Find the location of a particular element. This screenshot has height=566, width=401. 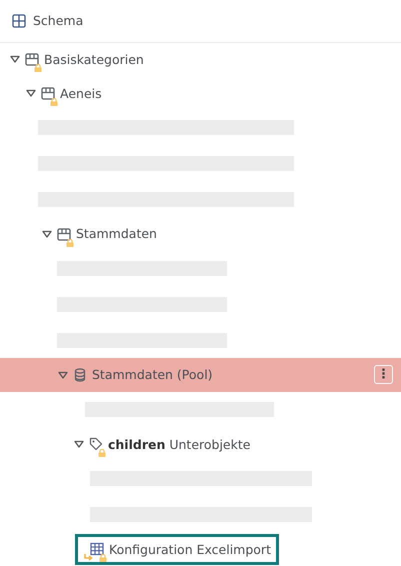

more-options-button: ⋮ is located at coordinates (383, 374).